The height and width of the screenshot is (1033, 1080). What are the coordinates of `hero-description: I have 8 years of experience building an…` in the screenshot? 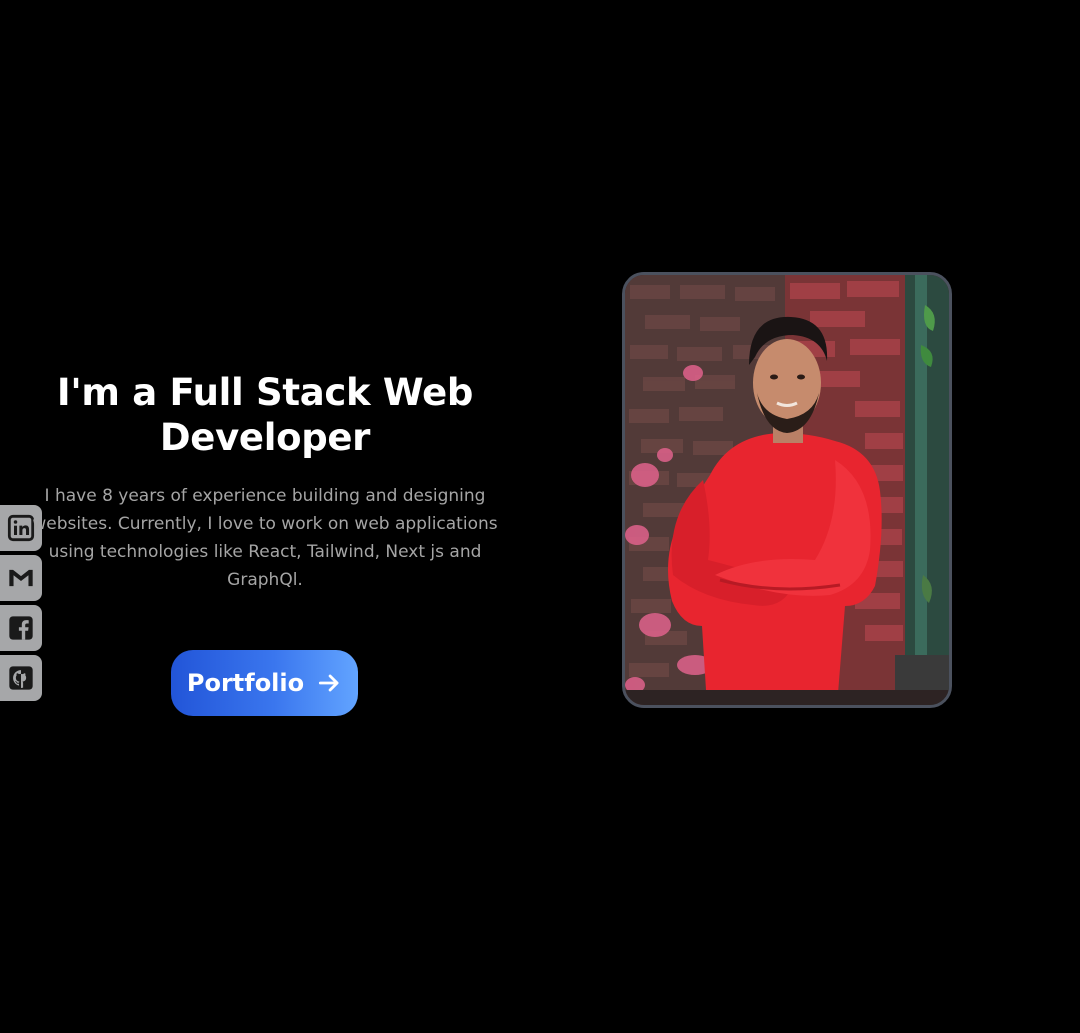 It's located at (265, 538).